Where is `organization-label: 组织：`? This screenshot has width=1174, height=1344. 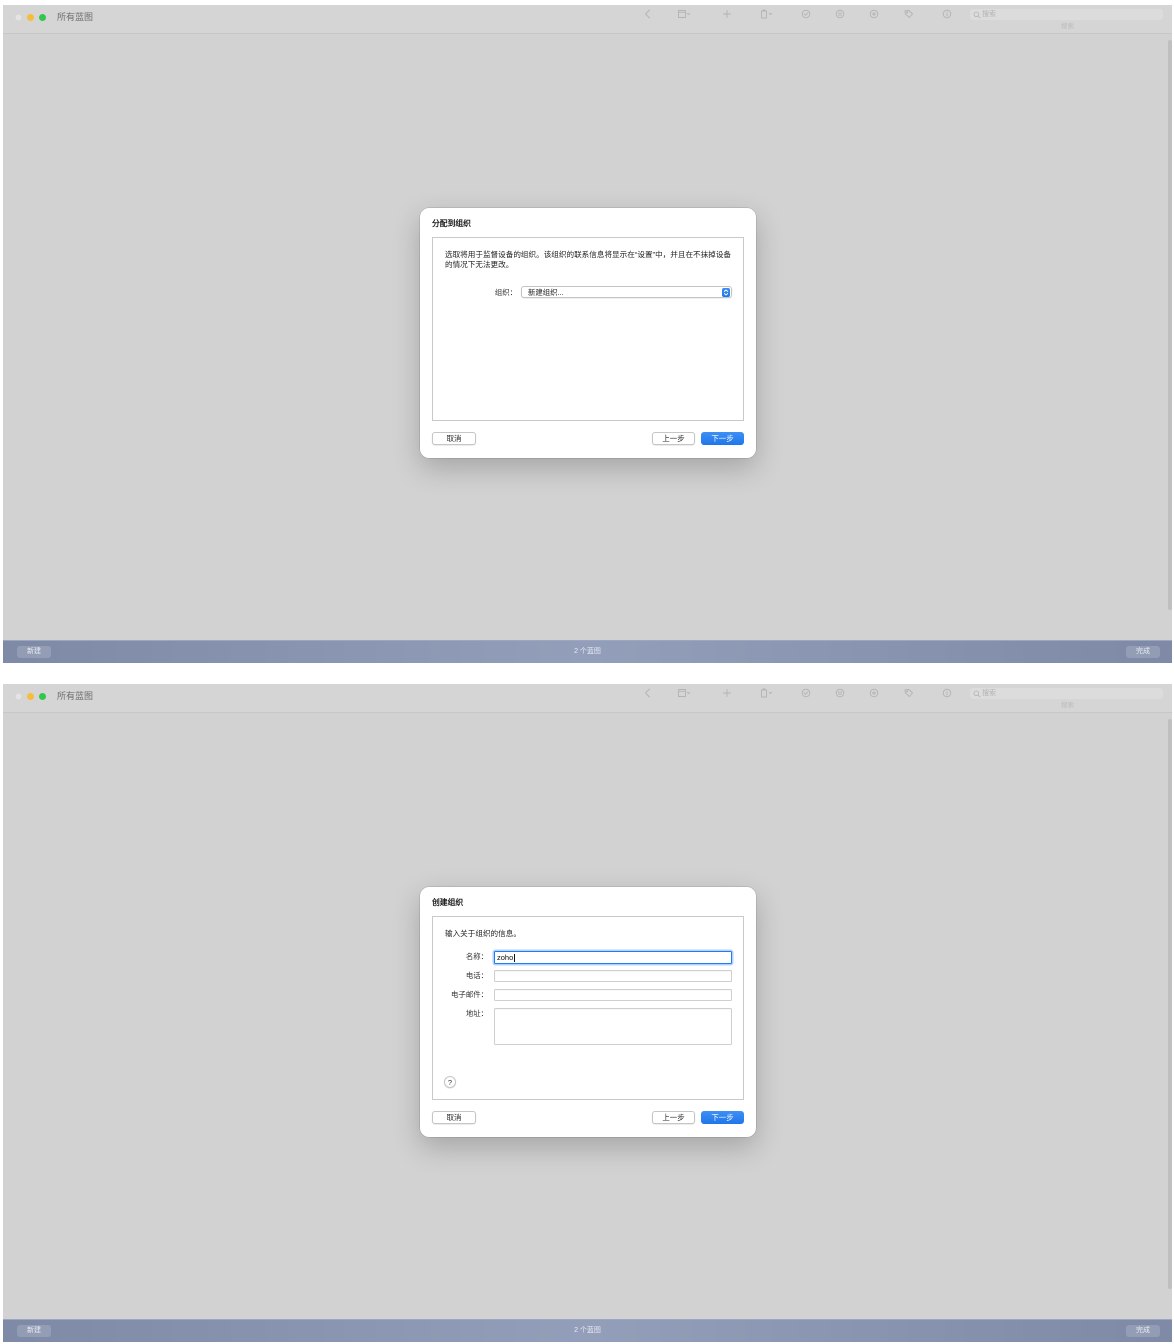 organization-label: 组织： is located at coordinates (505, 292).